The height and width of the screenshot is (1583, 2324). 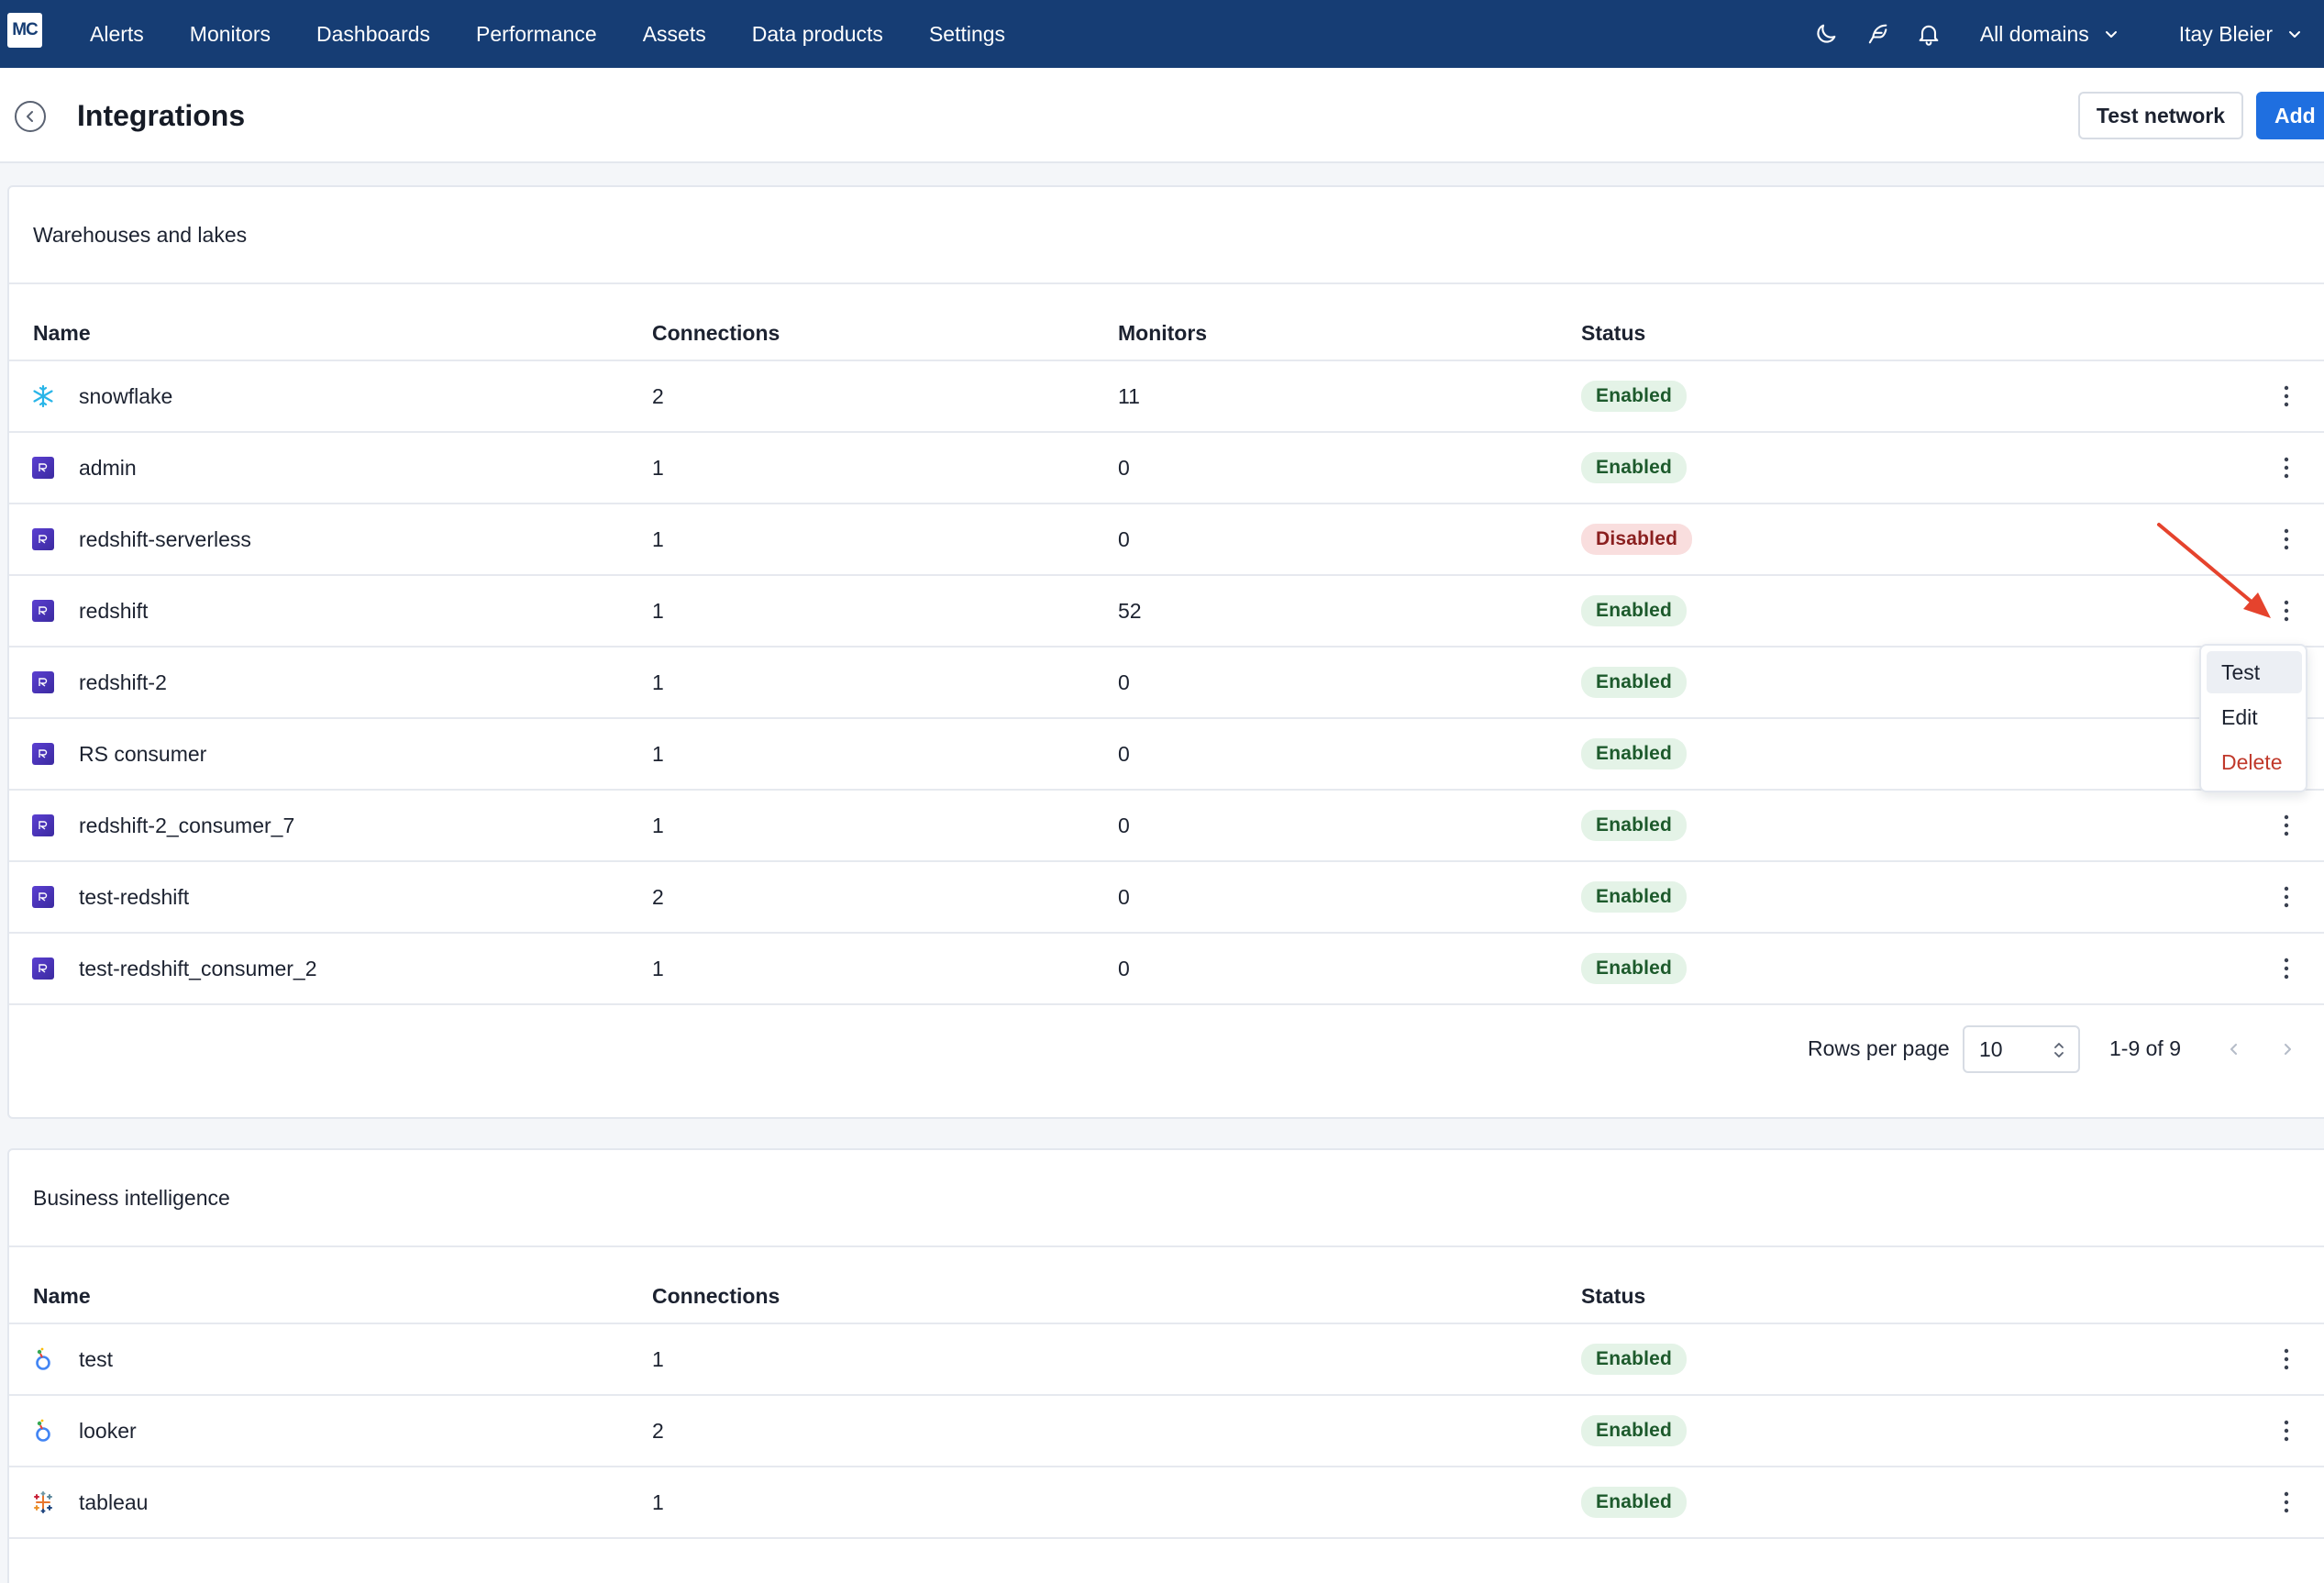 I want to click on integration-name: redshift-2, so click(x=123, y=682).